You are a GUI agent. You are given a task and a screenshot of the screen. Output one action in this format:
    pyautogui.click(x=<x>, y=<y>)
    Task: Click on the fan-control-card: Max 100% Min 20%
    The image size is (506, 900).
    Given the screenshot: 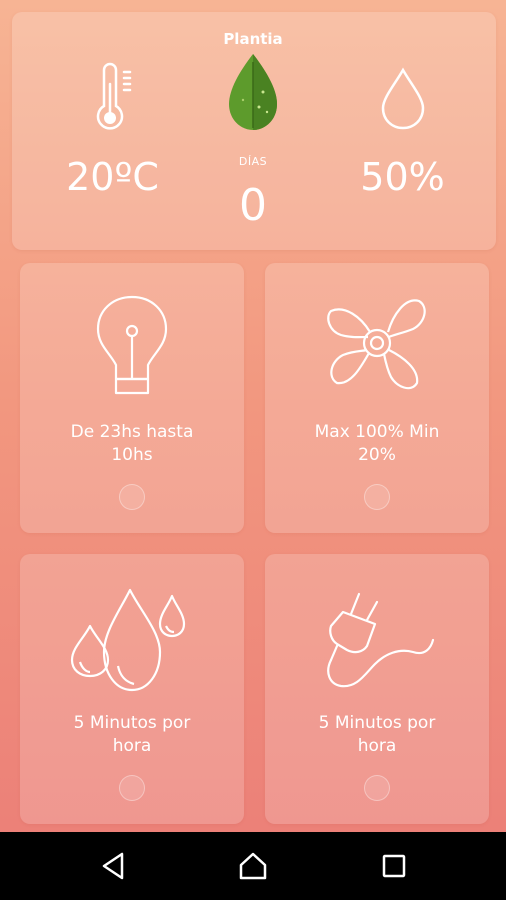 What is the action you would take?
    pyautogui.click(x=377, y=398)
    